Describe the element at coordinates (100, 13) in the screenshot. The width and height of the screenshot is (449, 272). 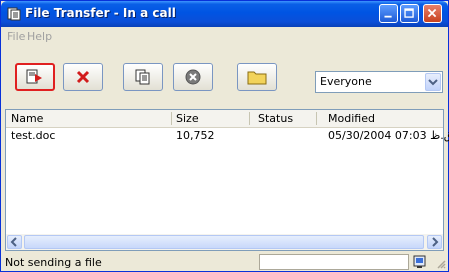
I see `window-title: File Transfer - In a call` at that location.